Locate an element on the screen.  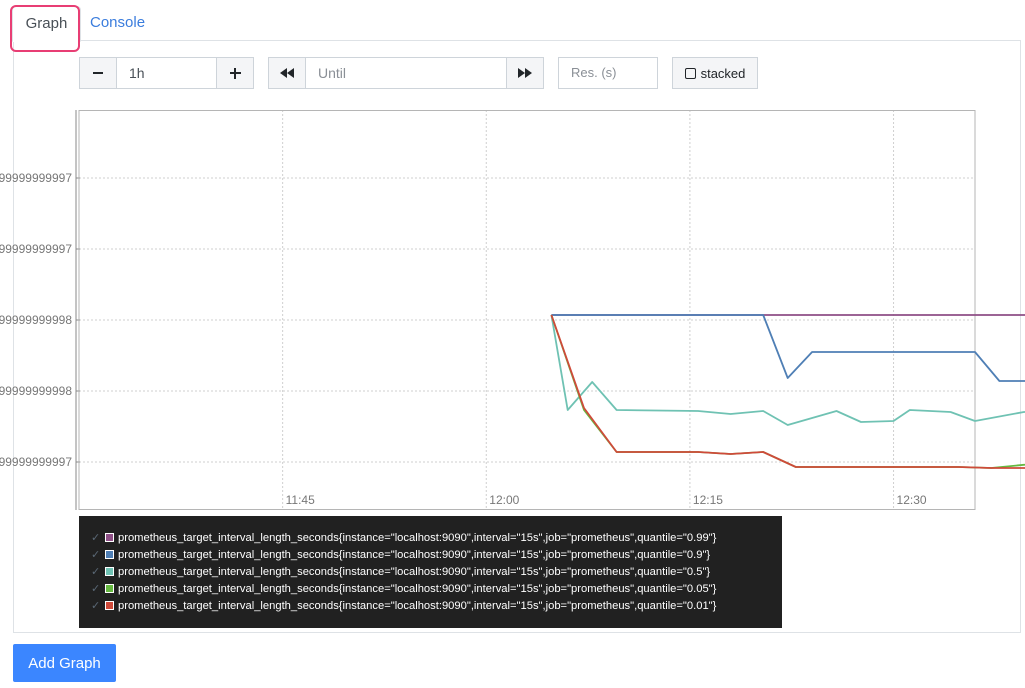
add-graph-button: Add Graph is located at coordinates (64, 663).